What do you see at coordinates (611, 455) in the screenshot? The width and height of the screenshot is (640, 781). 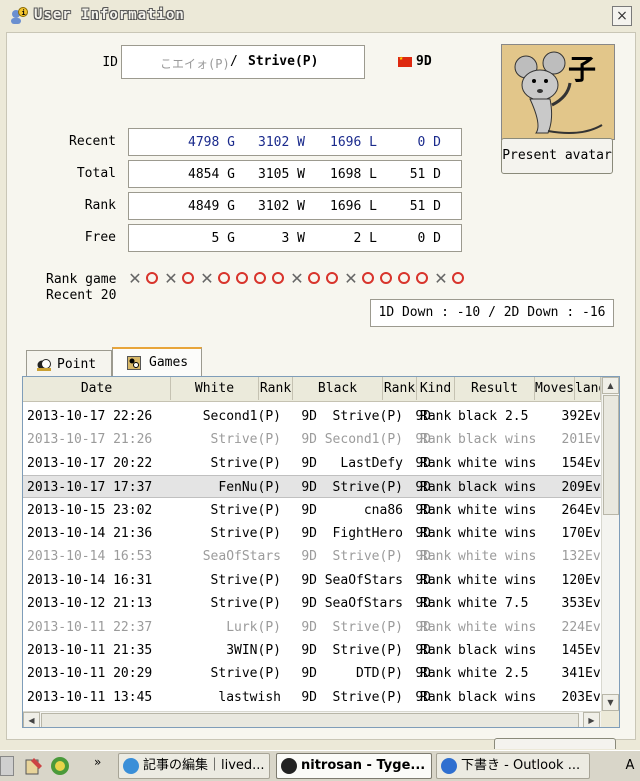 I see `vertical-scroll-thumb` at bounding box center [611, 455].